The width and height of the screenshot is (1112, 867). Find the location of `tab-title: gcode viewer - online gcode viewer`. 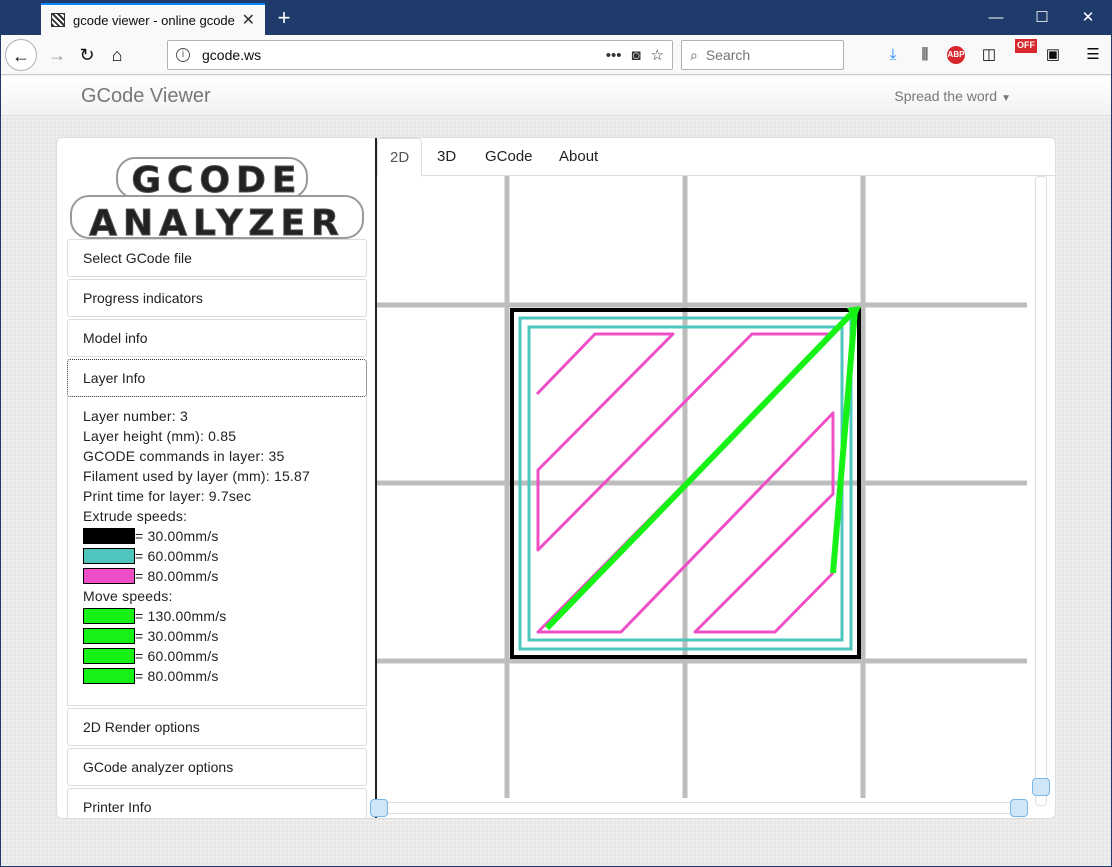

tab-title: gcode viewer - online gcode viewer is located at coordinates (154, 20).